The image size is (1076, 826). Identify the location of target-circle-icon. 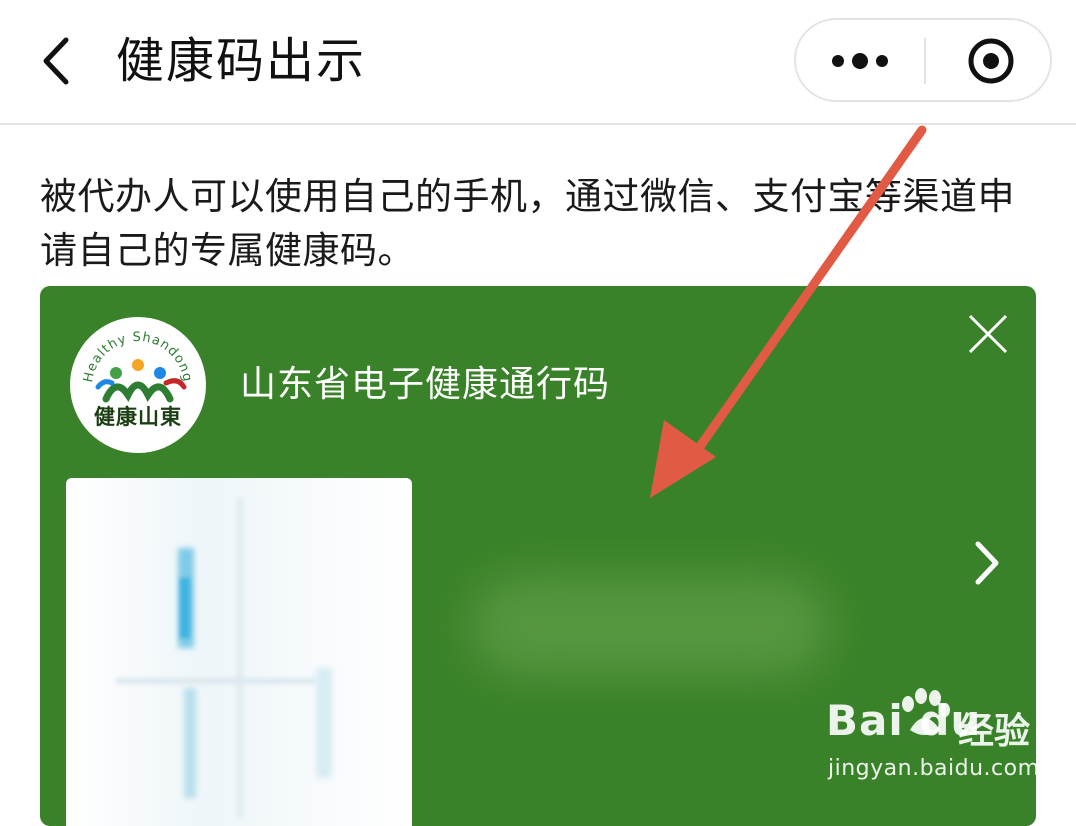
(991, 61).